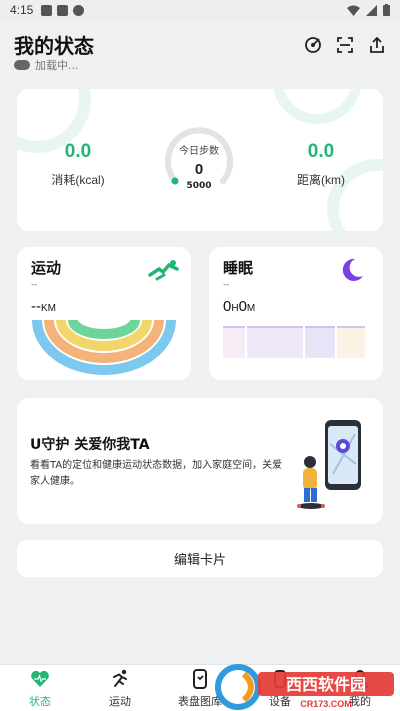 The height and width of the screenshot is (711, 400). I want to click on calories-label: 消耗(kcal), so click(78, 180).